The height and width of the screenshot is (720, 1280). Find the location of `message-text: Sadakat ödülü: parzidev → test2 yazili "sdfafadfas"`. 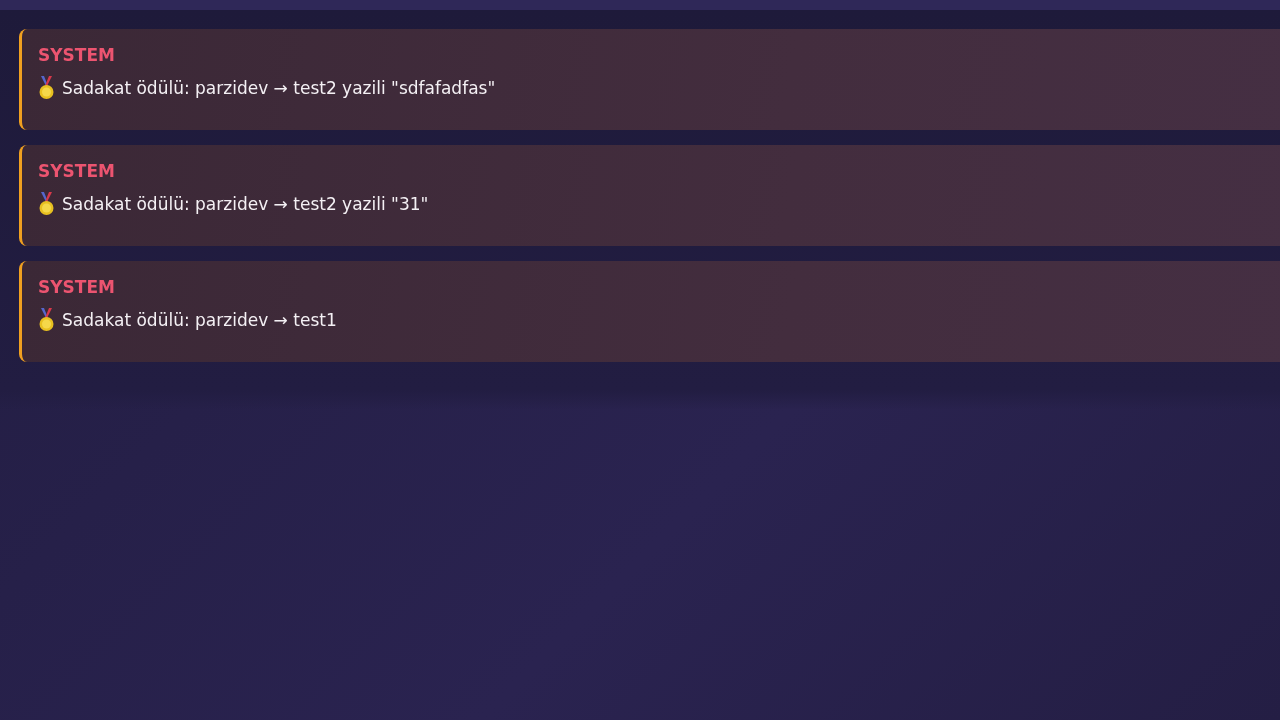

message-text: Sadakat ödülü: parzidev → test2 yazili "sdfafadfas" is located at coordinates (279, 88).